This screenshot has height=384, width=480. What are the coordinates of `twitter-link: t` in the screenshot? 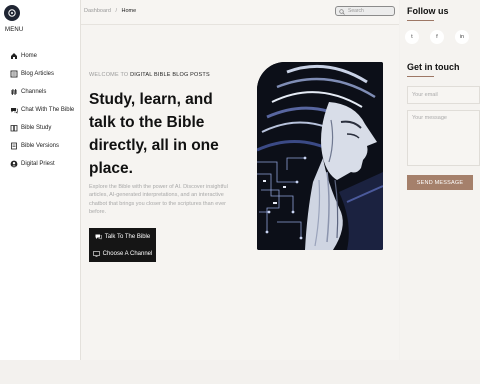 It's located at (412, 37).